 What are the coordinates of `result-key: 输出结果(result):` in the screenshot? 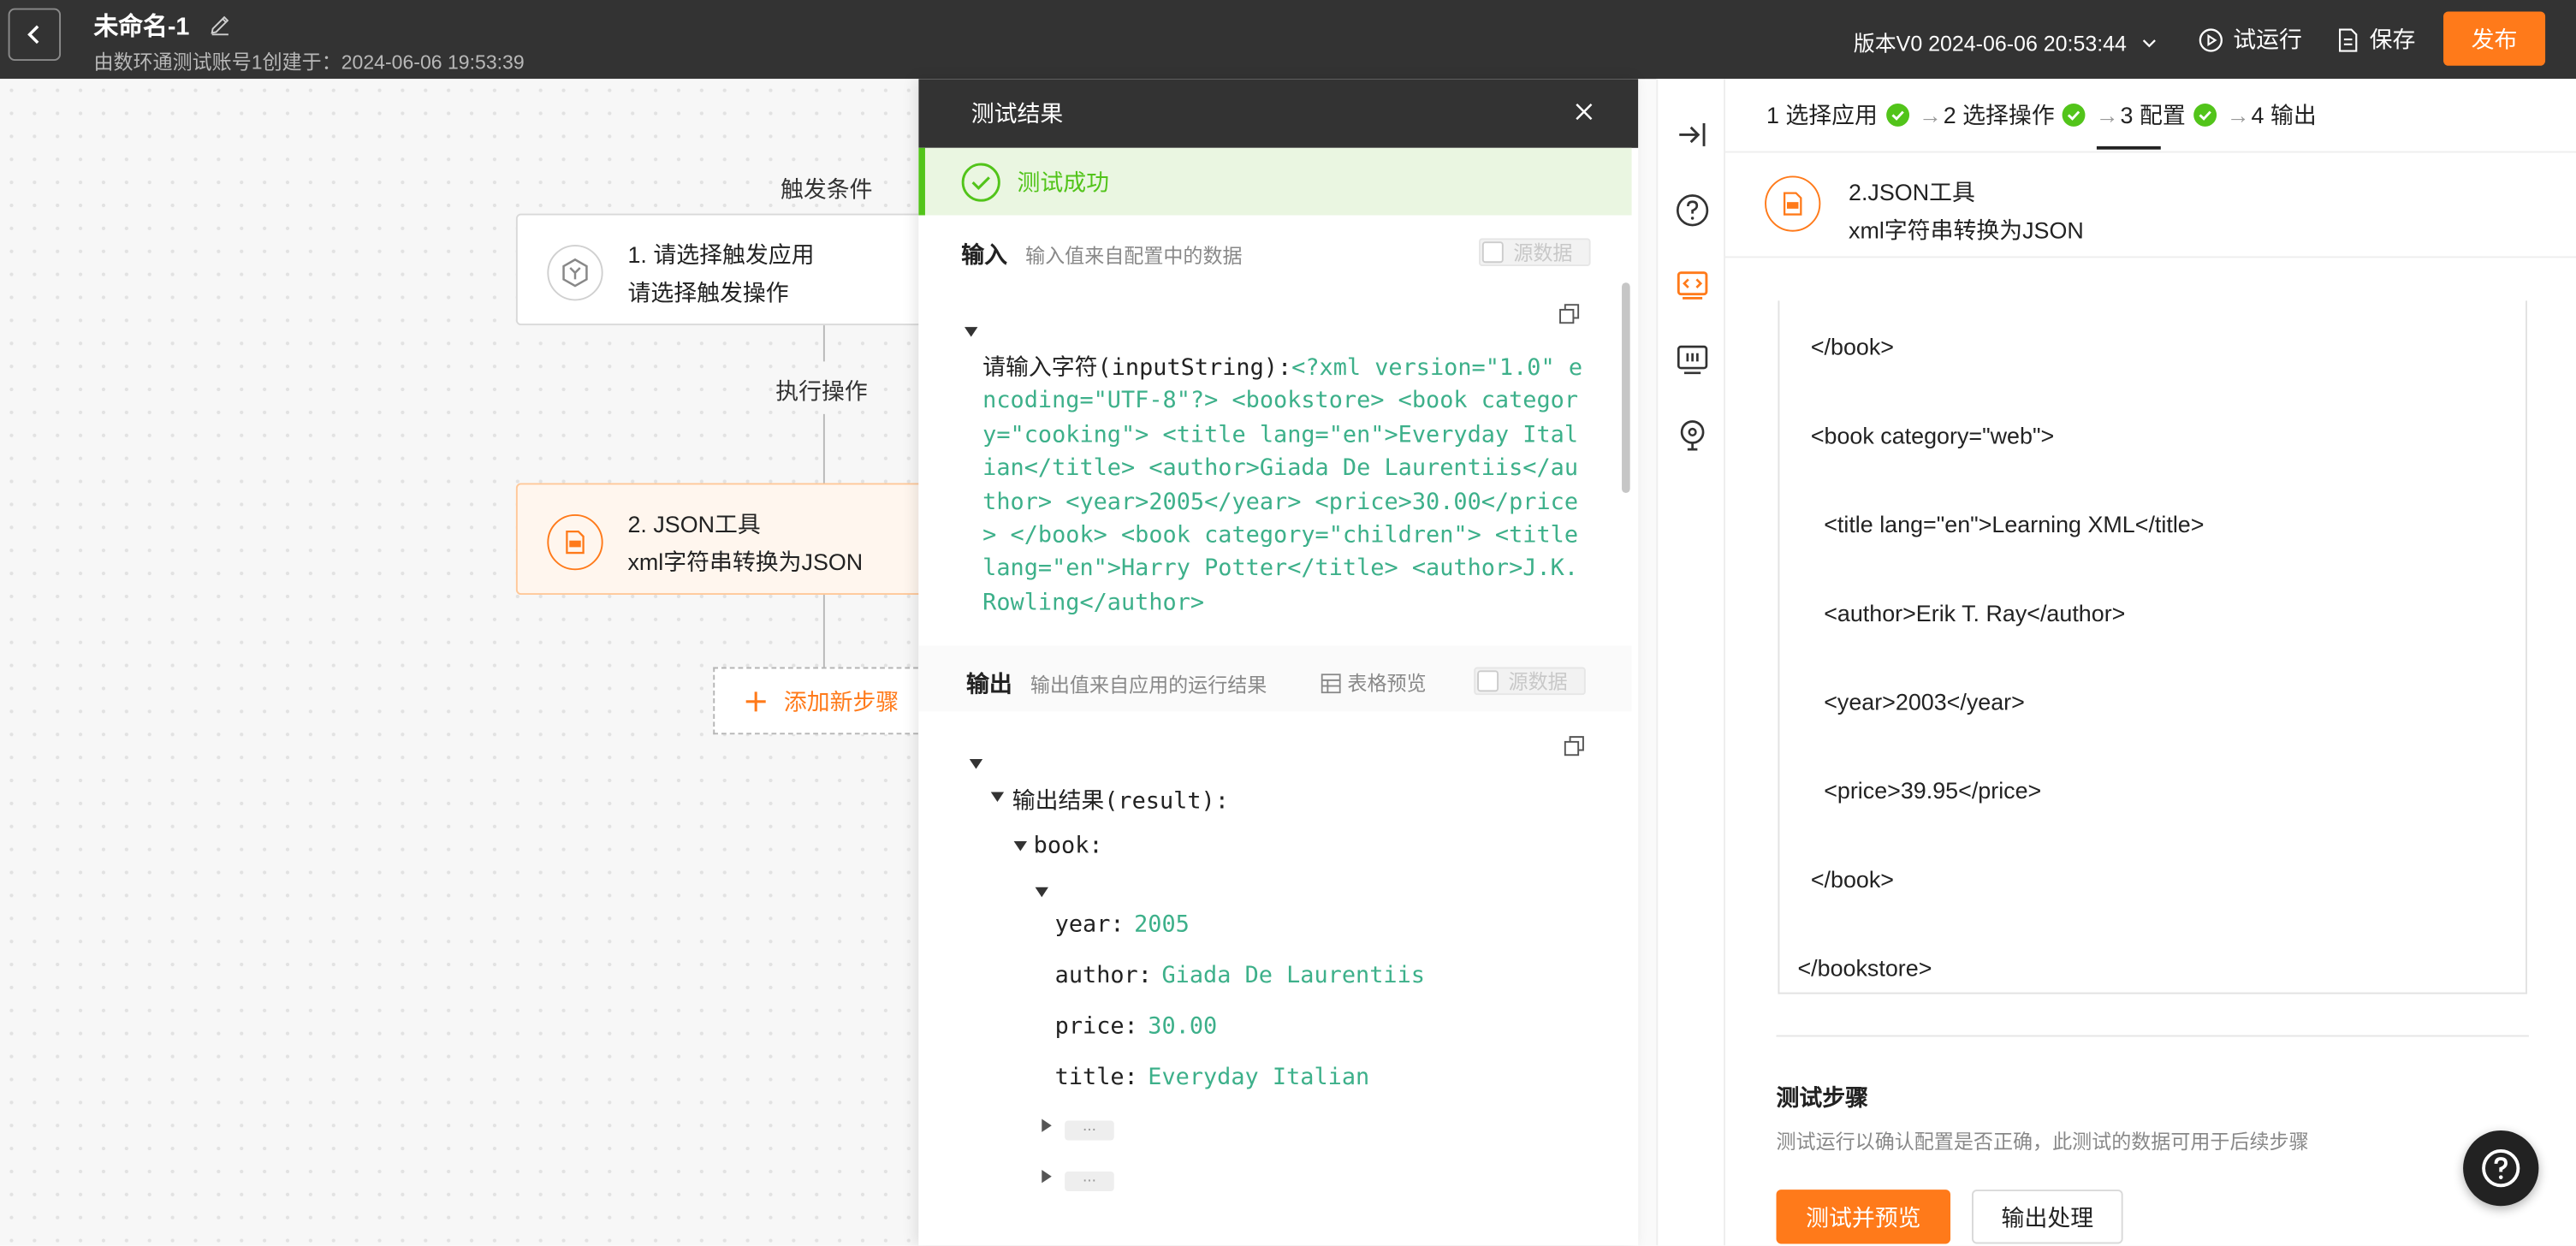 It's located at (1120, 802).